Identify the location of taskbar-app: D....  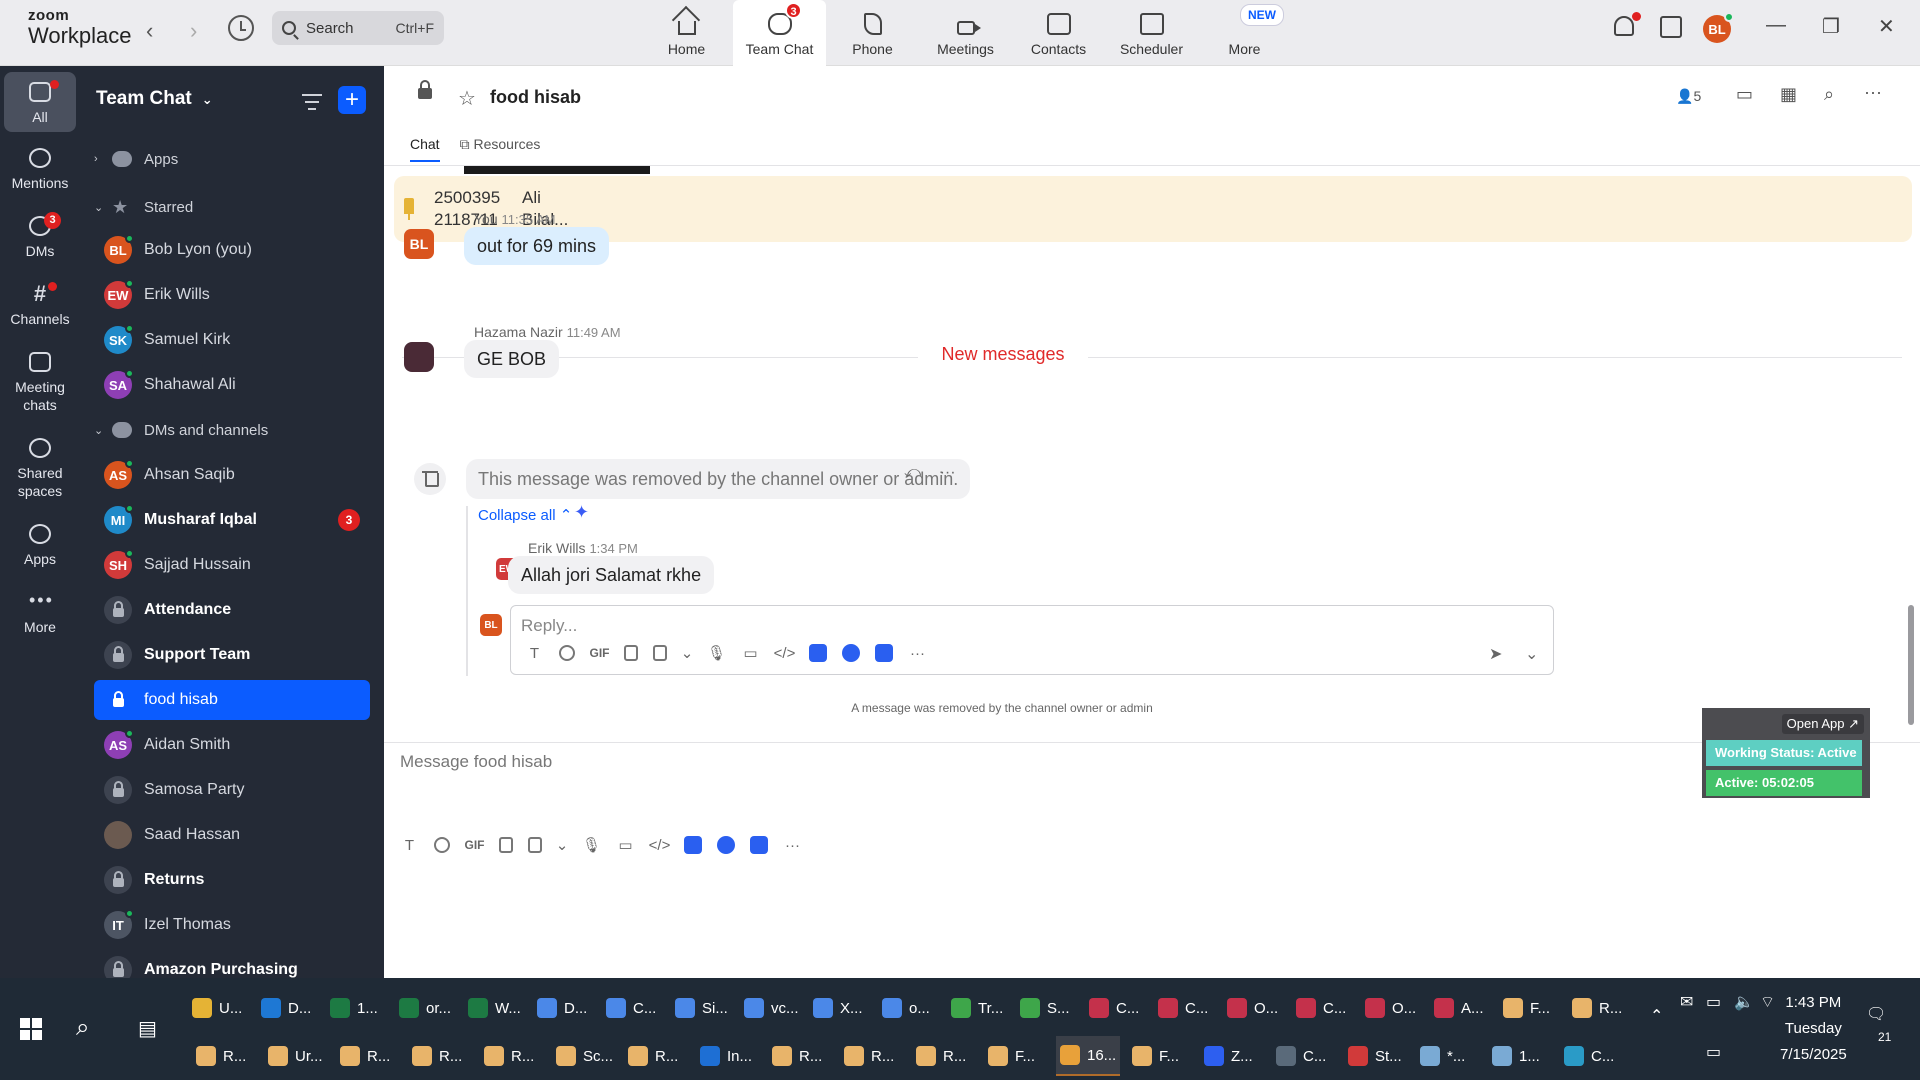
(286, 1008).